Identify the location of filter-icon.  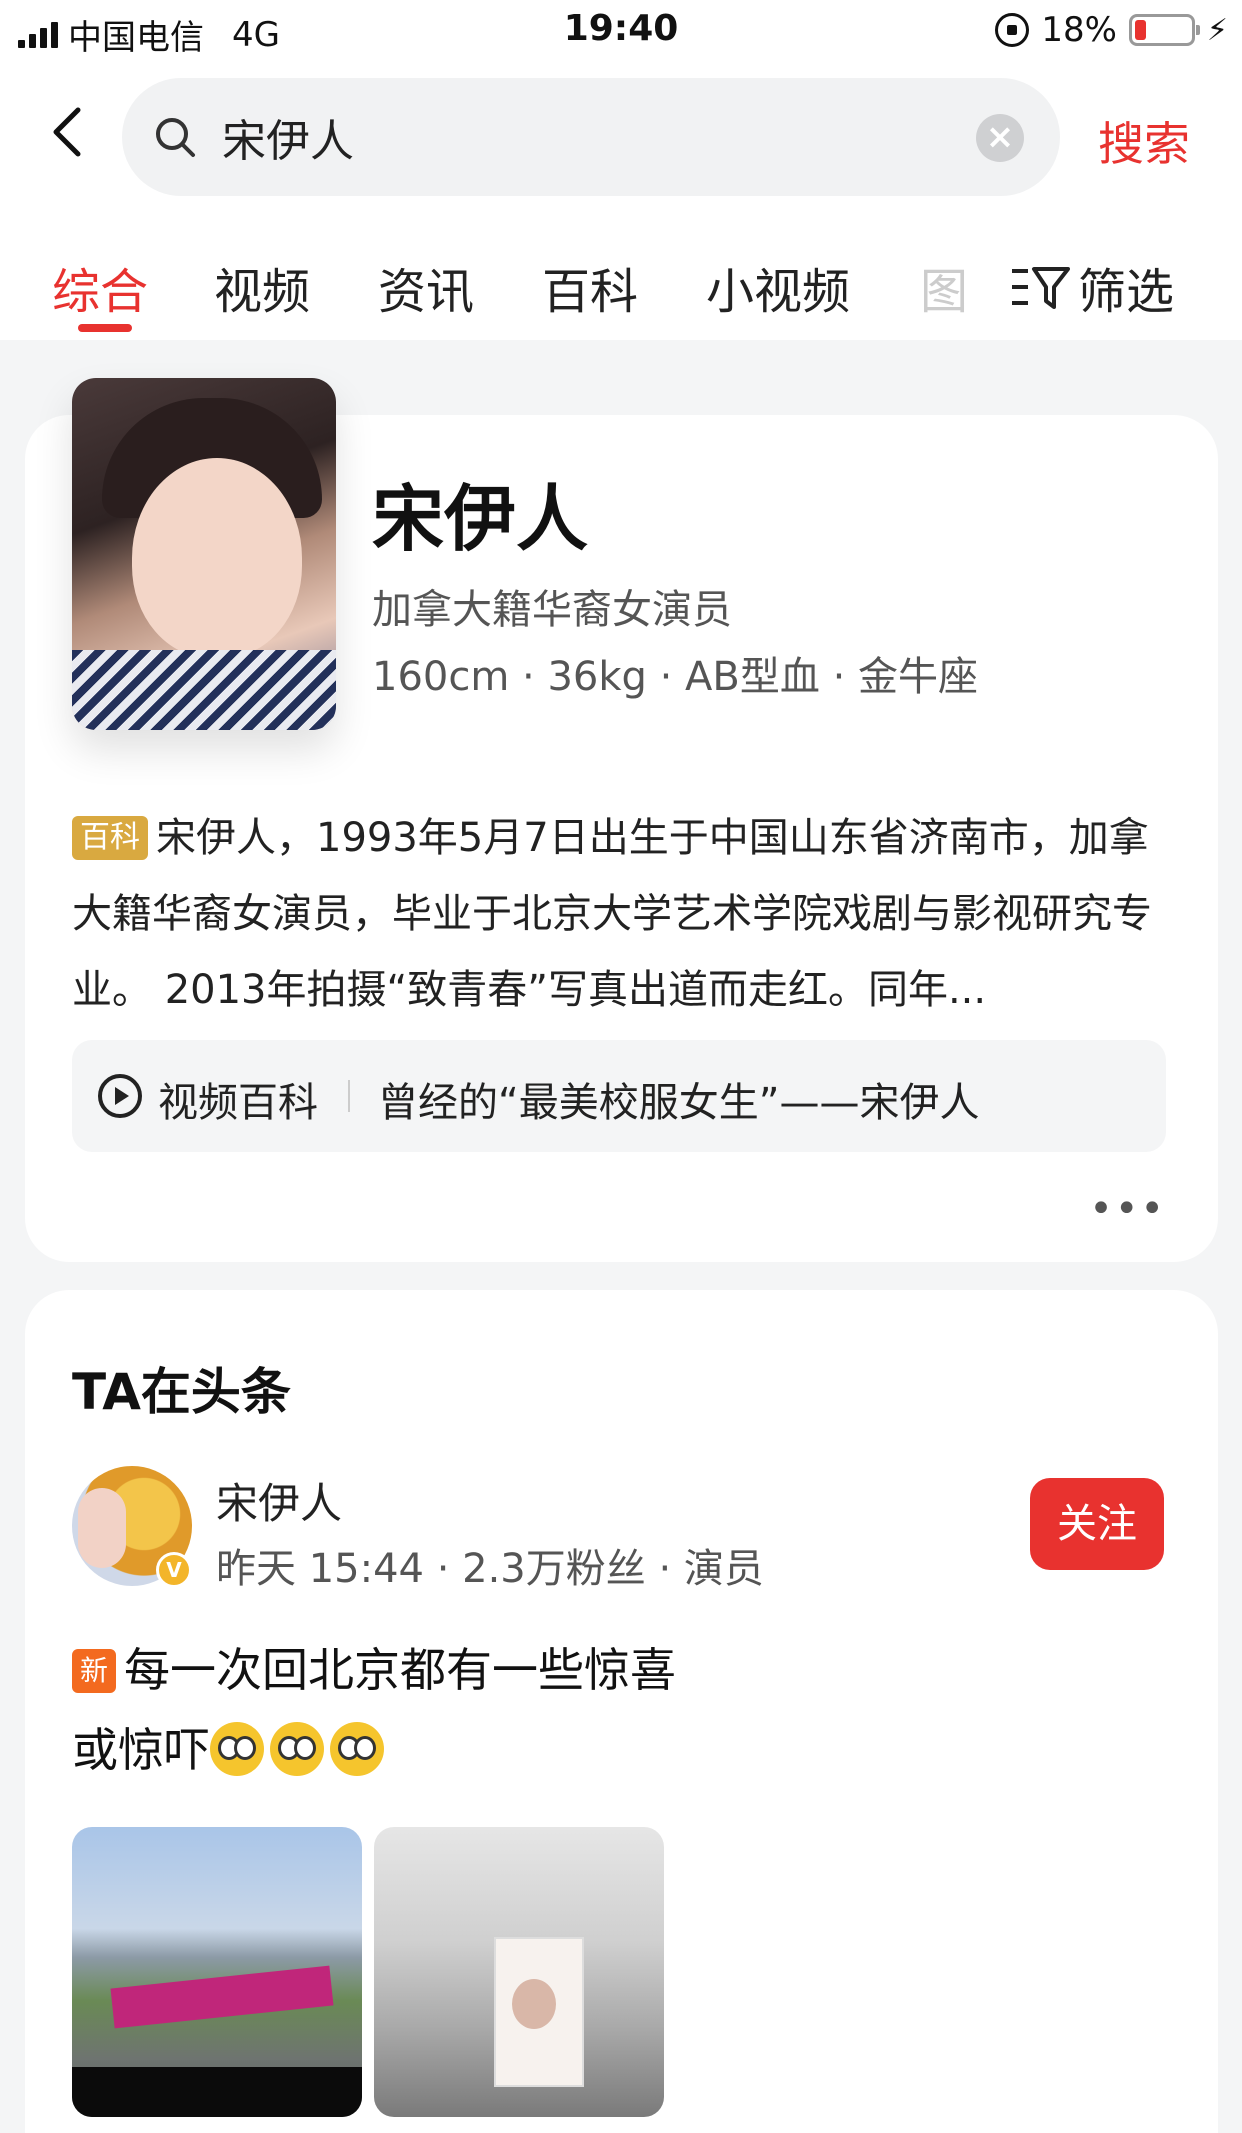
(1040, 288).